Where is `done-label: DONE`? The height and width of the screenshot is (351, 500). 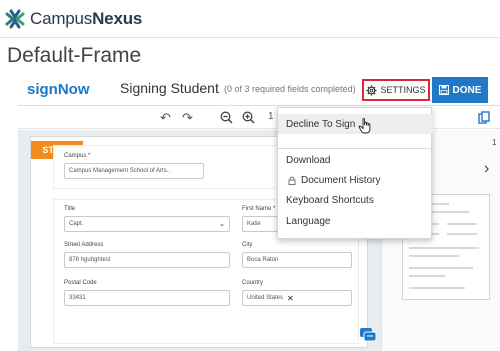 done-label: DONE is located at coordinates (467, 90).